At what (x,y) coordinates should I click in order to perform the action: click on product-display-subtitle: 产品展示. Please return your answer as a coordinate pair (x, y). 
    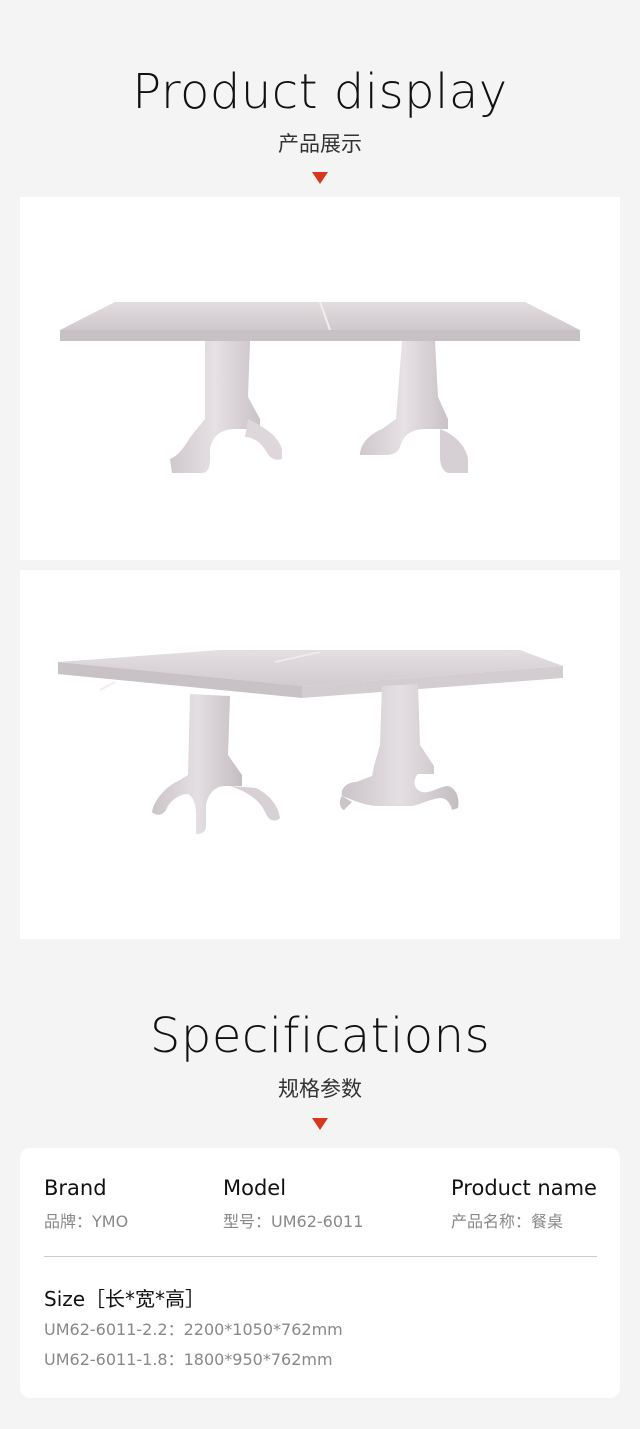
    Looking at the image, I should click on (320, 144).